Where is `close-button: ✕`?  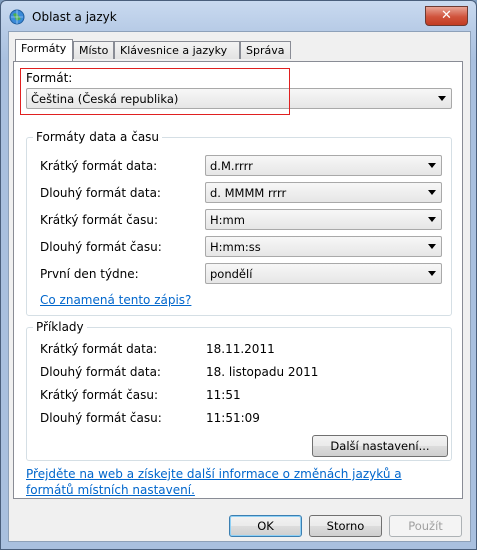 close-button: ✕ is located at coordinates (446, 16).